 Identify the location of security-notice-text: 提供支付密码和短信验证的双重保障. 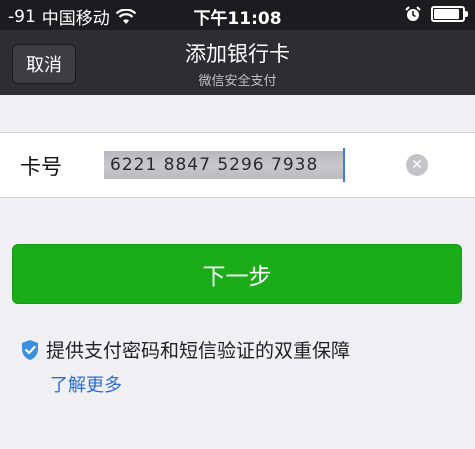
(198, 351).